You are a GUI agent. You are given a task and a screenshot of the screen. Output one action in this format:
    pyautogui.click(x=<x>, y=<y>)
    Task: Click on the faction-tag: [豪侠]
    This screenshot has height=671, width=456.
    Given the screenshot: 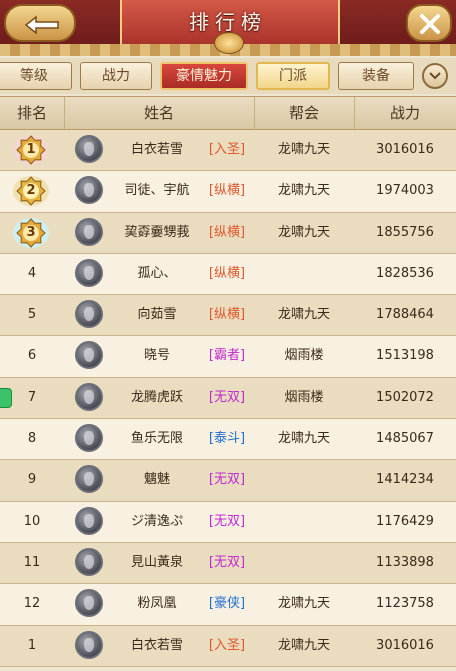 What is the action you would take?
    pyautogui.click(x=227, y=604)
    